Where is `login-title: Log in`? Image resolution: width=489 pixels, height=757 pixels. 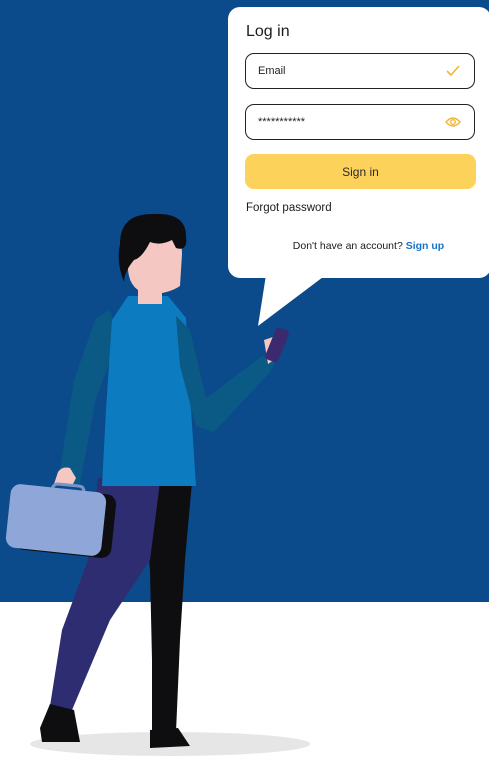 login-title: Log in is located at coordinates (268, 31).